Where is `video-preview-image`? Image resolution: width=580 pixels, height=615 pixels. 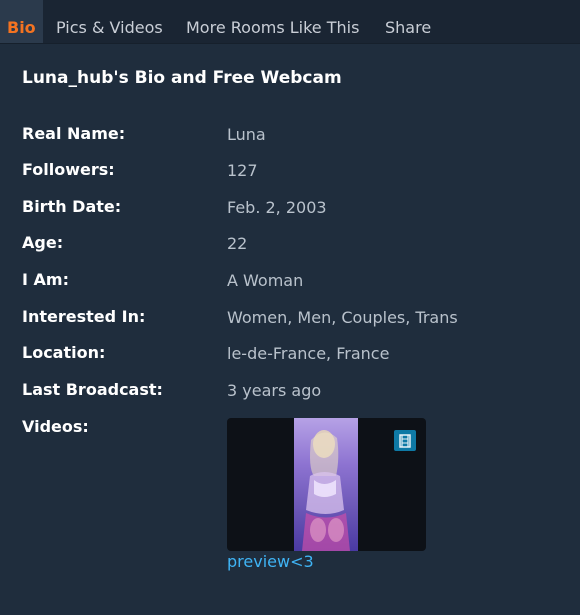
video-preview-image is located at coordinates (326, 484).